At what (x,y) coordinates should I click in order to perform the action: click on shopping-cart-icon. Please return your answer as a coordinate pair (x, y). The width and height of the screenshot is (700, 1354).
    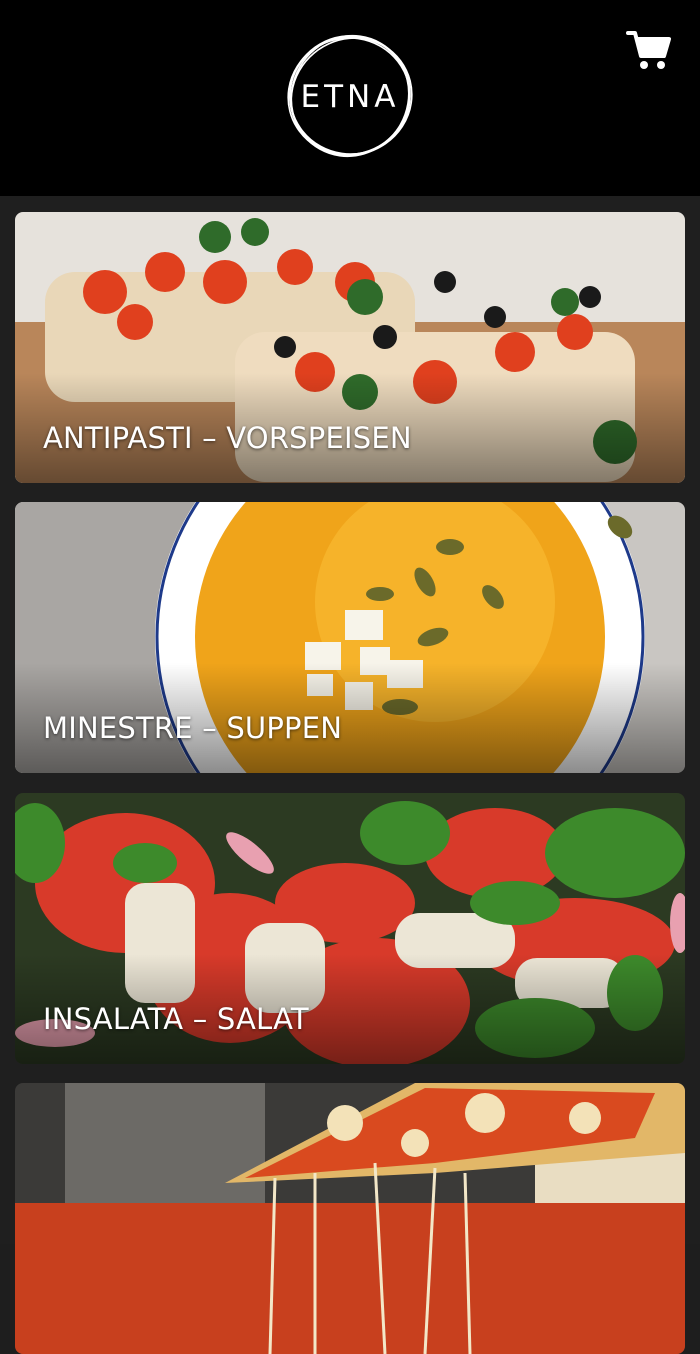
    Looking at the image, I should click on (648, 50).